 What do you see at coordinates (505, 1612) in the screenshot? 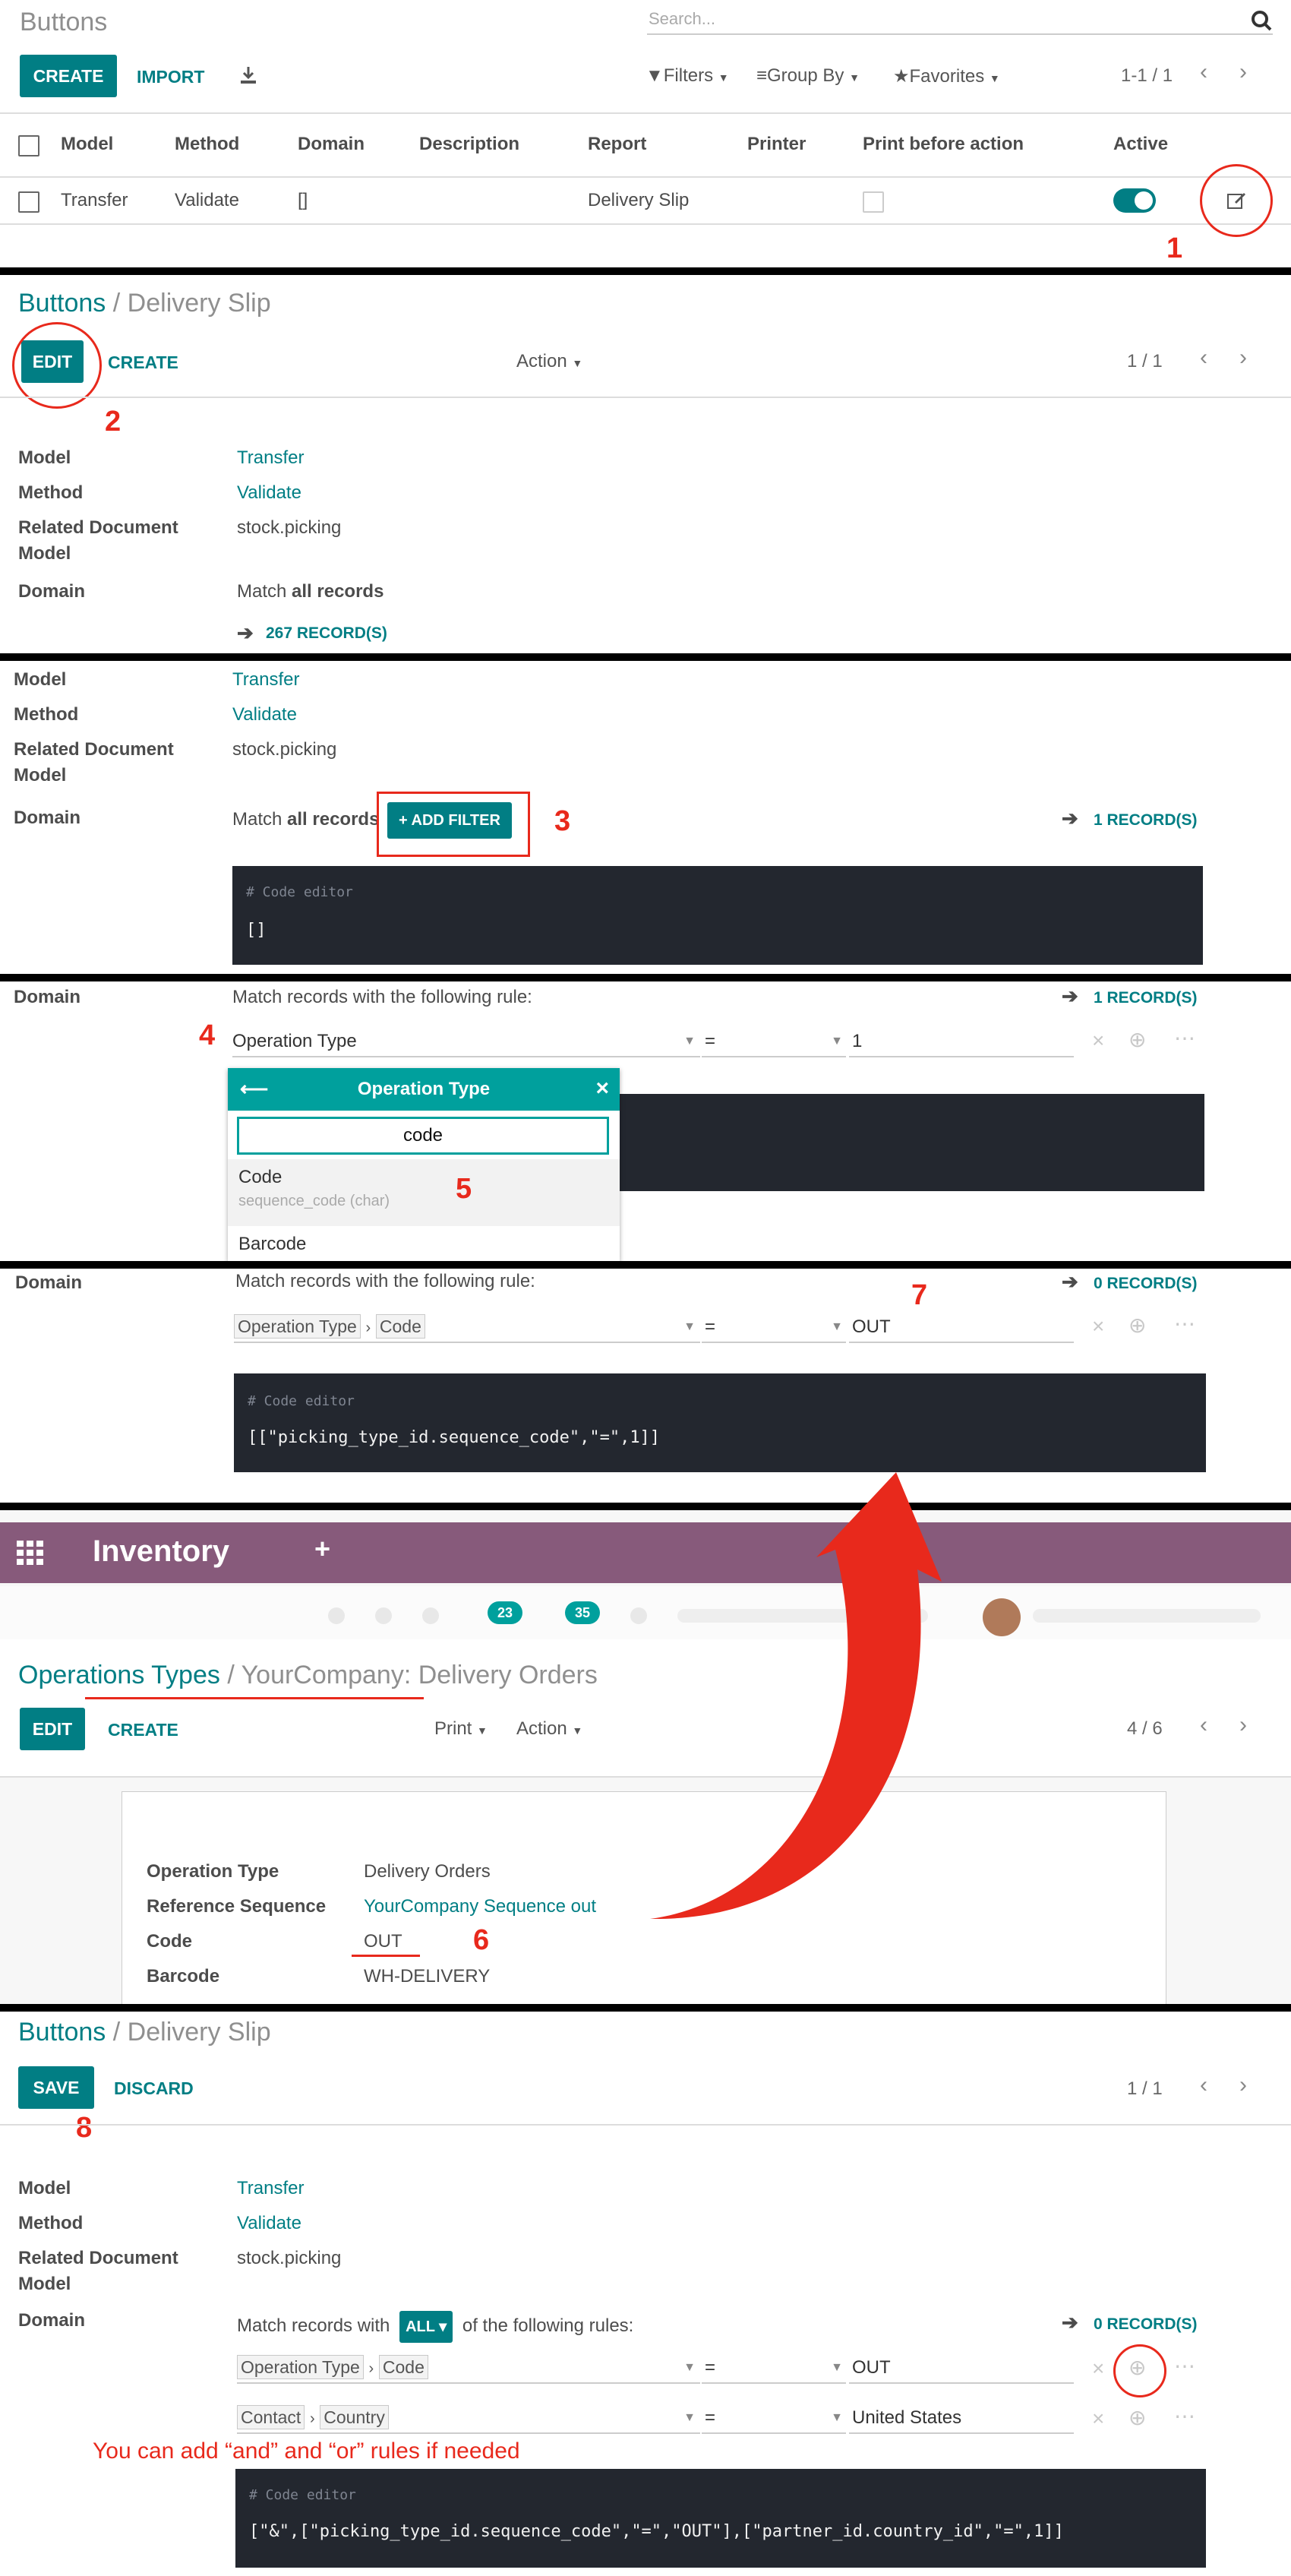
I see `notification-badge: 23` at bounding box center [505, 1612].